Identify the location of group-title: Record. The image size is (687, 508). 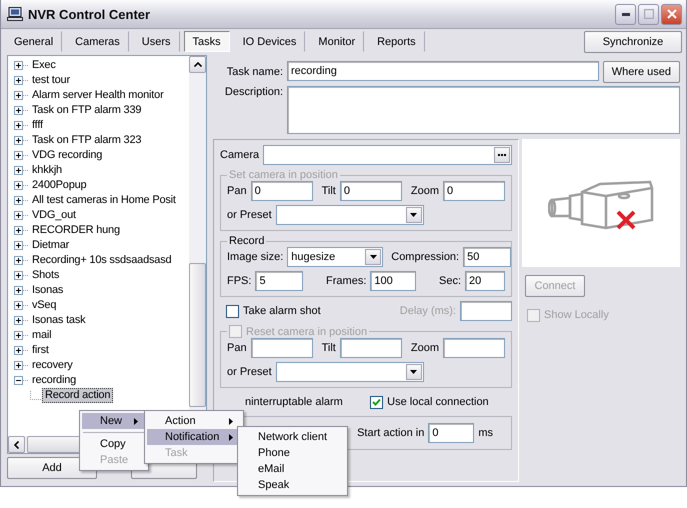
(247, 241).